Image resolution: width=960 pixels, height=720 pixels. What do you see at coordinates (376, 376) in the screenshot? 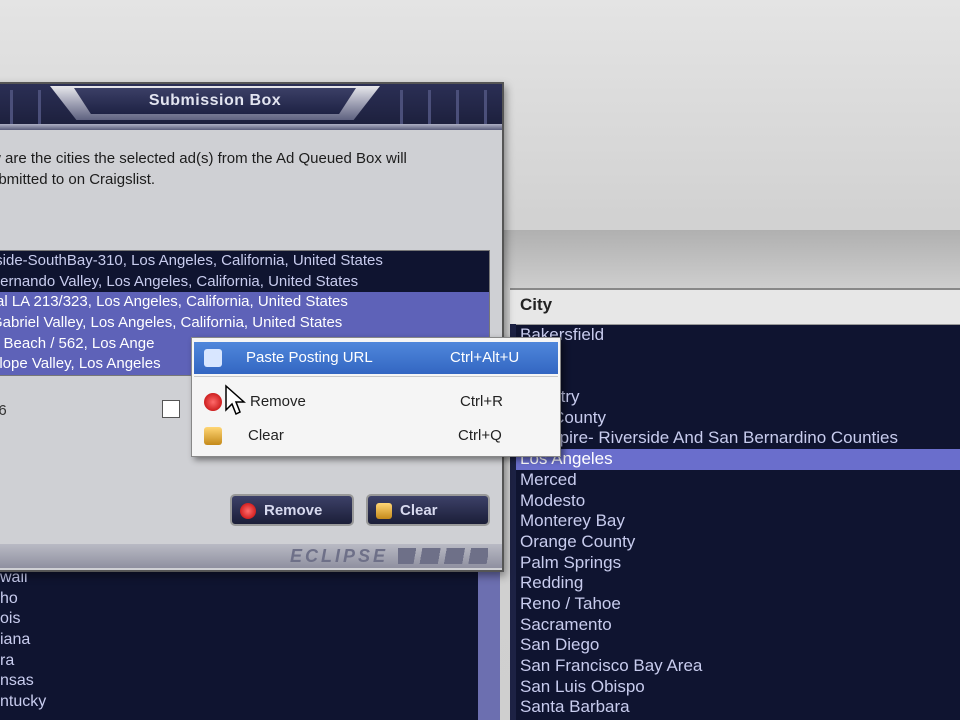
I see `menu-separator` at bounding box center [376, 376].